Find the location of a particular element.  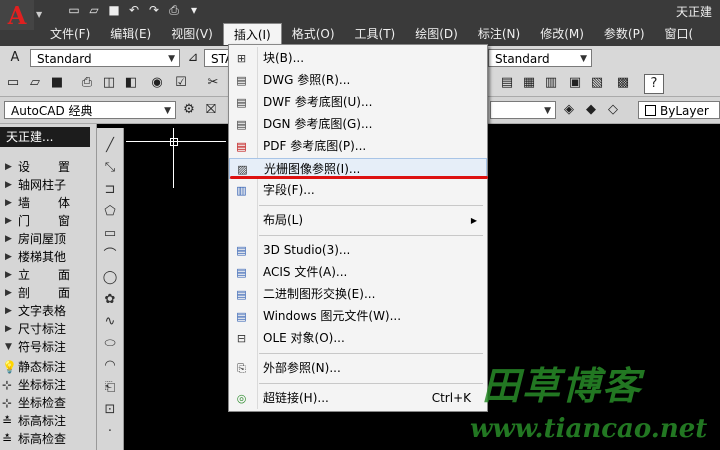

menu-insert: 插入(I) is located at coordinates (252, 34).